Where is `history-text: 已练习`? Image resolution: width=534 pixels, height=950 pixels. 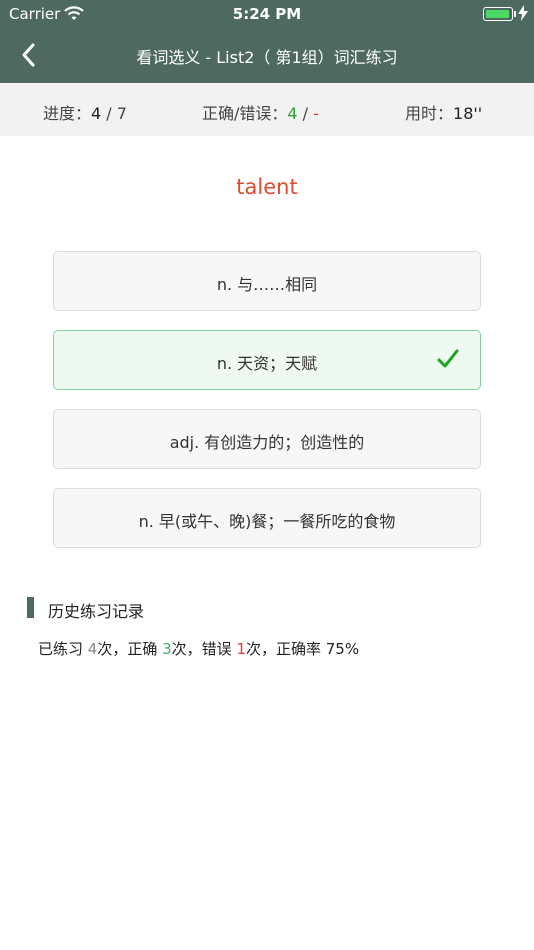 history-text: 已练习 is located at coordinates (63, 649).